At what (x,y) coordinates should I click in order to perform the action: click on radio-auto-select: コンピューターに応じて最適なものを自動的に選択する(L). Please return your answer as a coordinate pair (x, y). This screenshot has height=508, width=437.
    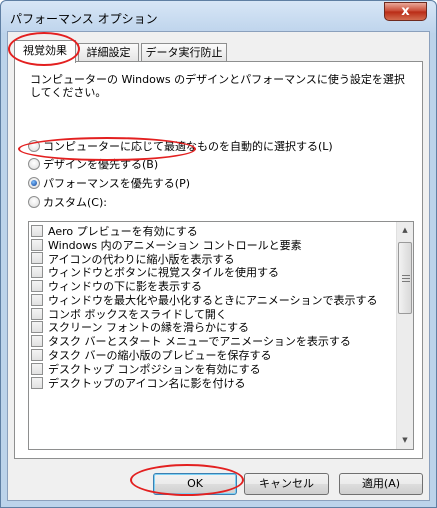
    Looking at the image, I should click on (180, 146).